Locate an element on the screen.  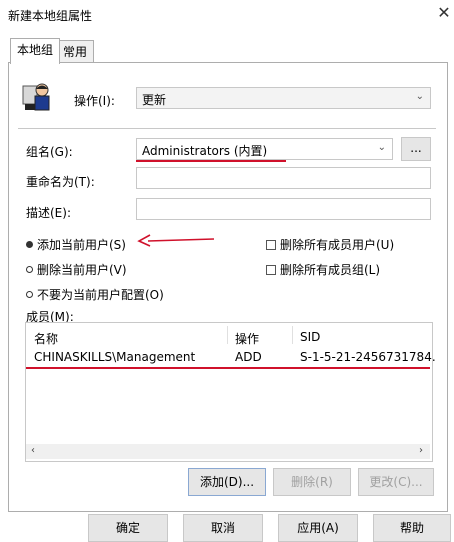
rename-input is located at coordinates (283, 178).